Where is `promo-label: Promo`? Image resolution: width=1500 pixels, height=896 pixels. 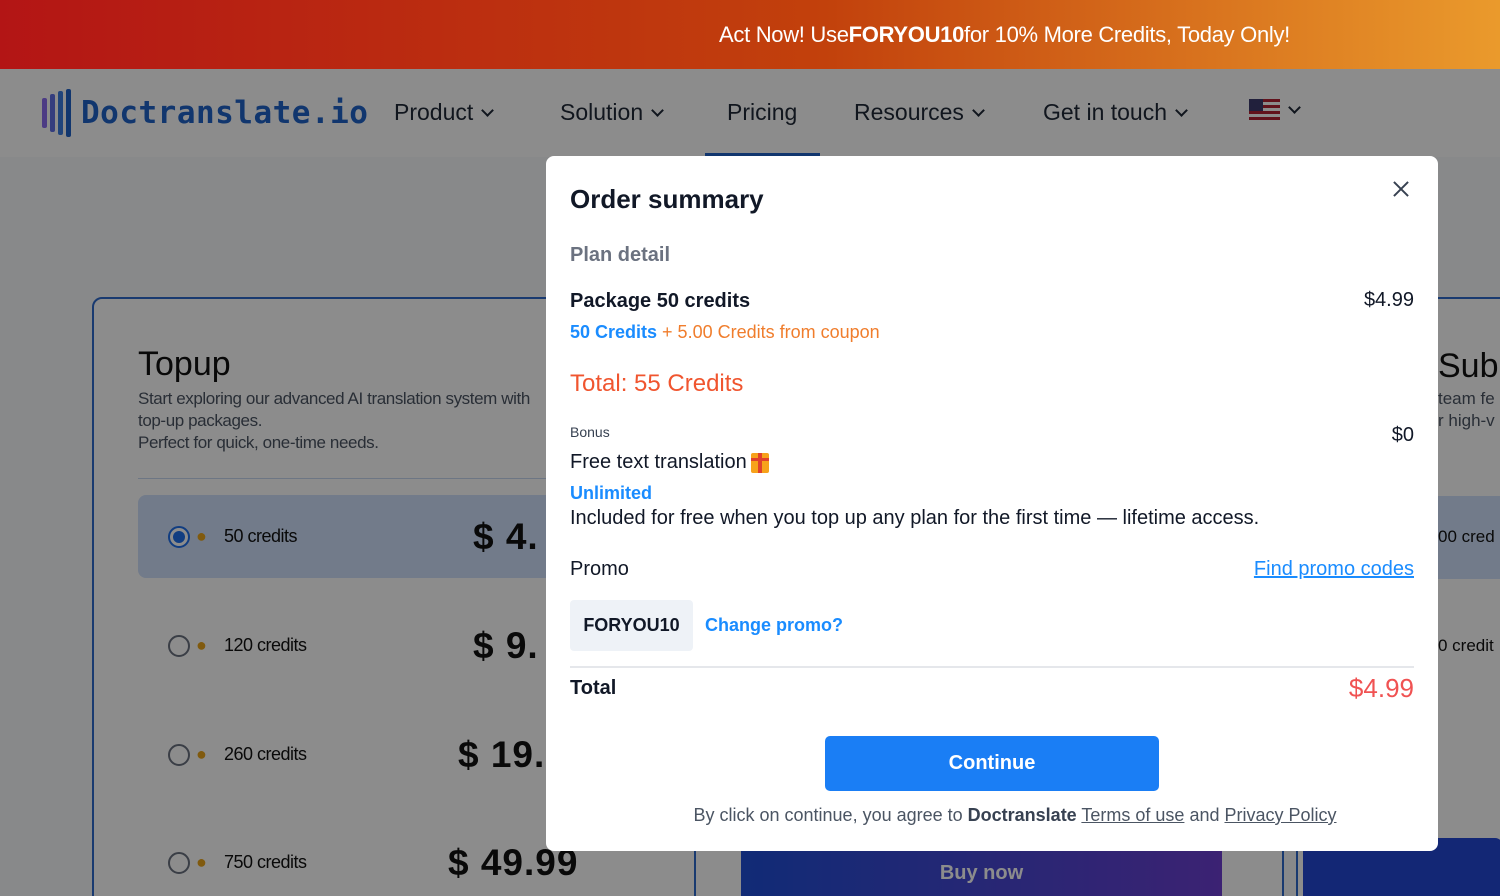
promo-label: Promo is located at coordinates (599, 569).